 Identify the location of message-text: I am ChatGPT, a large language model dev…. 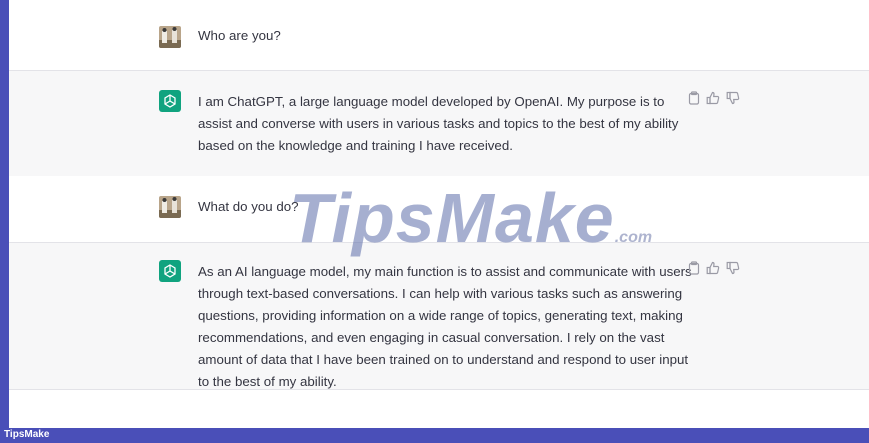
(438, 123).